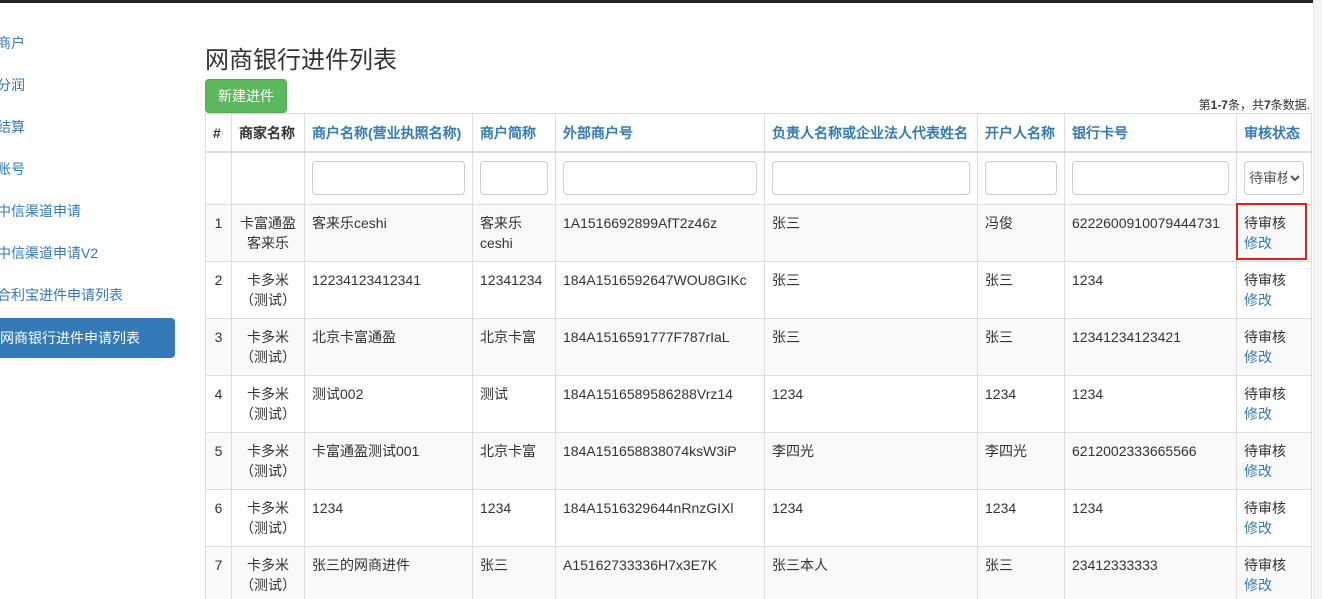 This screenshot has height=599, width=1322. Describe the element at coordinates (1021, 460) in the screenshot. I see `cell-holder: 李四光` at that location.